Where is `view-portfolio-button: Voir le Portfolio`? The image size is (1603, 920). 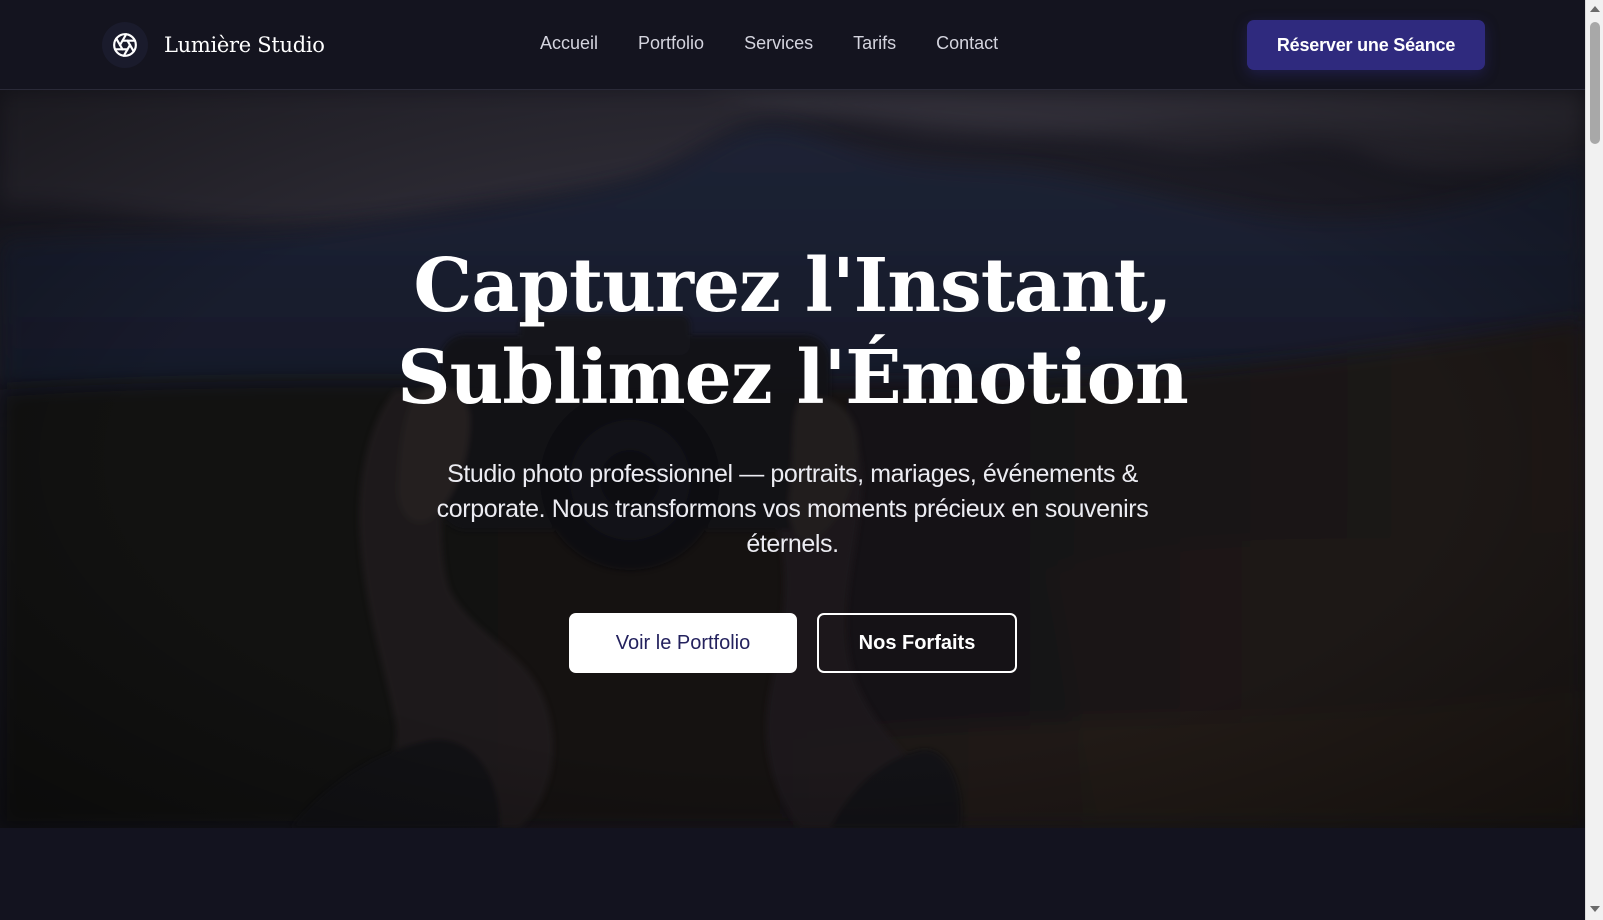
view-portfolio-button: Voir le Portfolio is located at coordinates (683, 643).